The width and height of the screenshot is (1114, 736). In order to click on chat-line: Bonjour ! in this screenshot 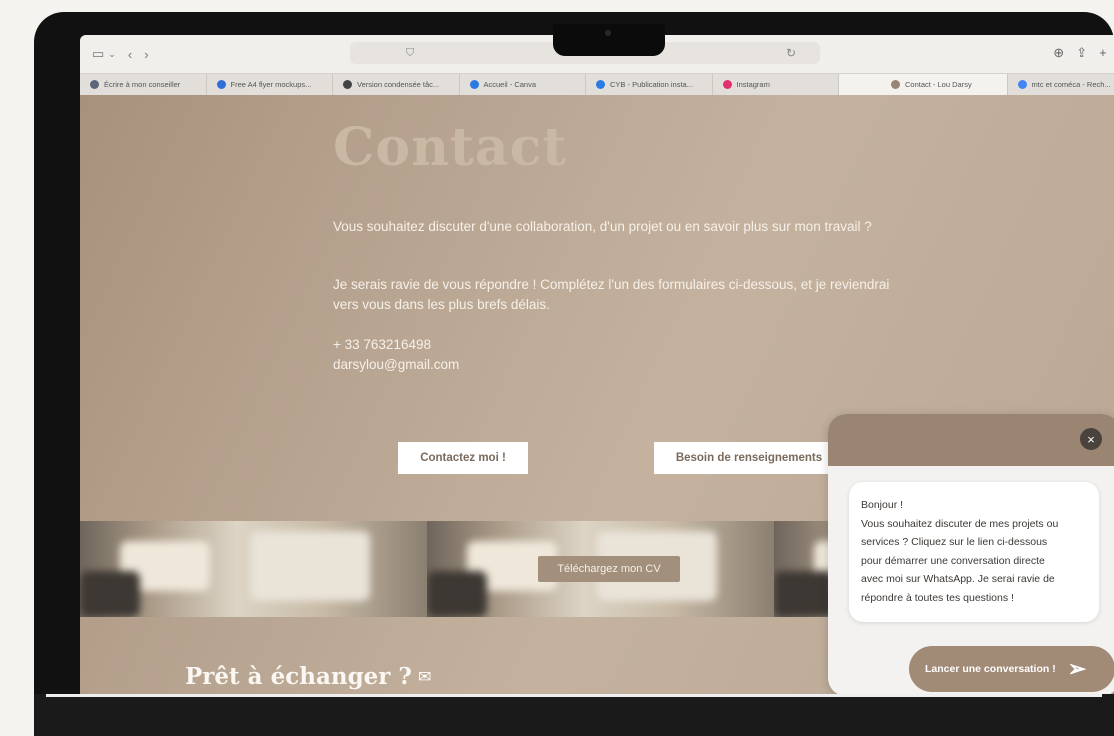, I will do `click(882, 505)`.